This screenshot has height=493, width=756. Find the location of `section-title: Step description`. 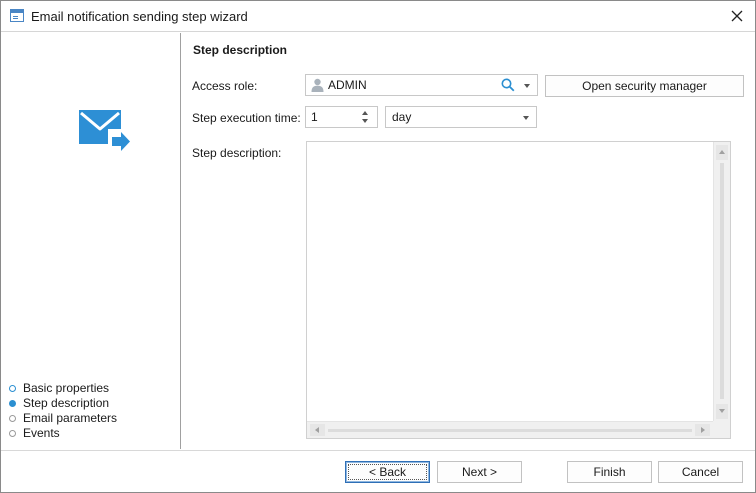

section-title: Step description is located at coordinates (240, 50).